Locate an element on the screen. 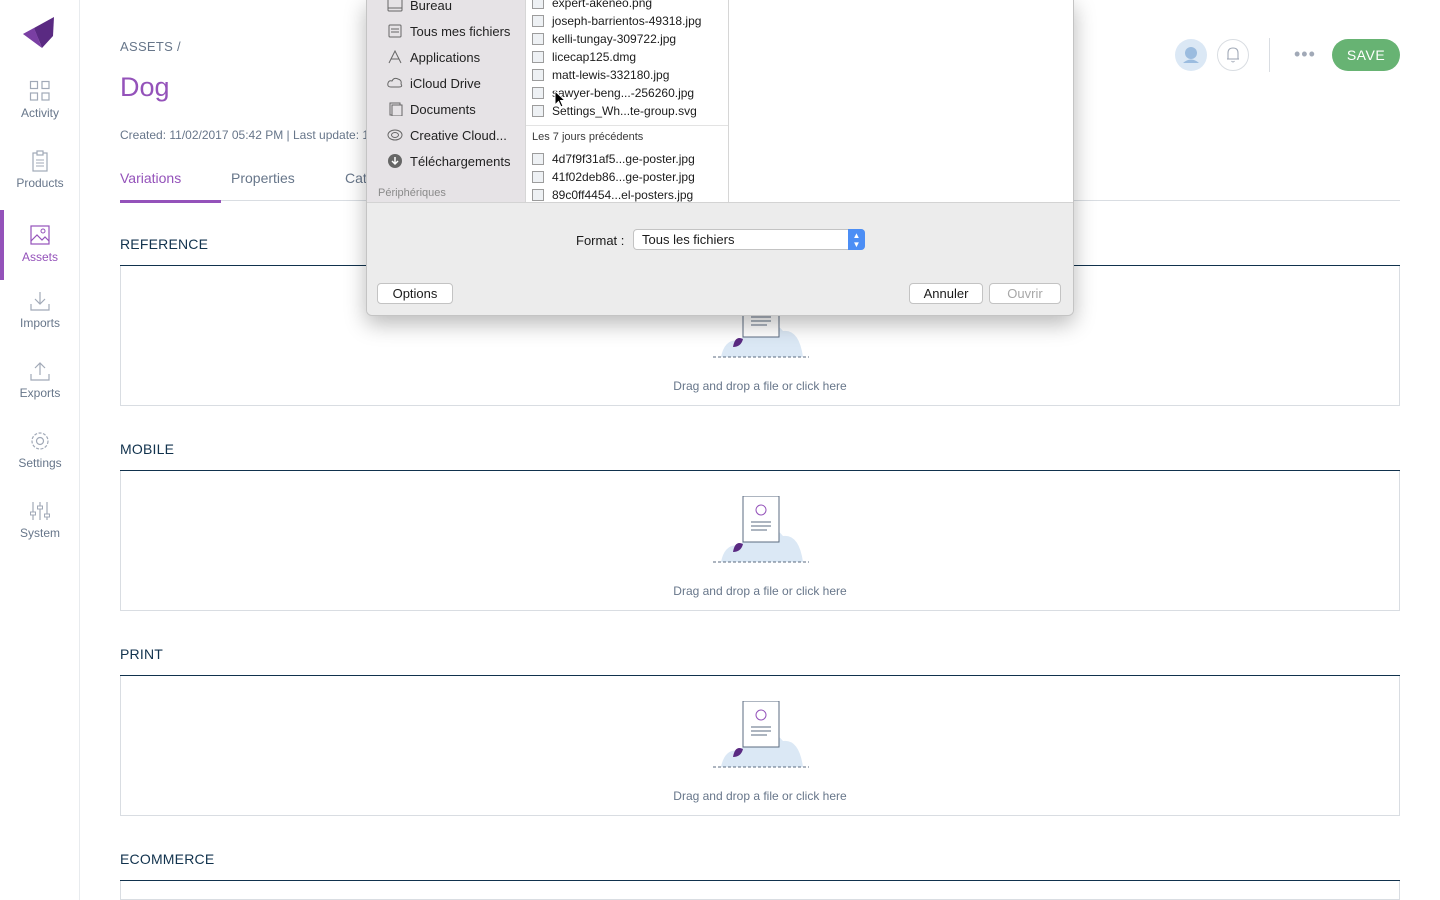 The image size is (1440, 900). dialog-sidebar-item-all-files: Tous mes fichiers is located at coordinates (448, 33).